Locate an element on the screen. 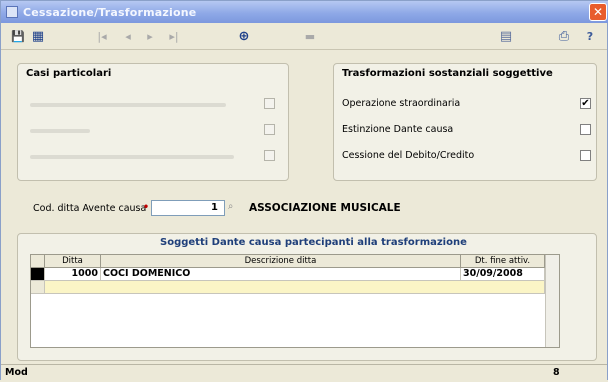  cessione-debito-credito-checkbox is located at coordinates (585, 155).